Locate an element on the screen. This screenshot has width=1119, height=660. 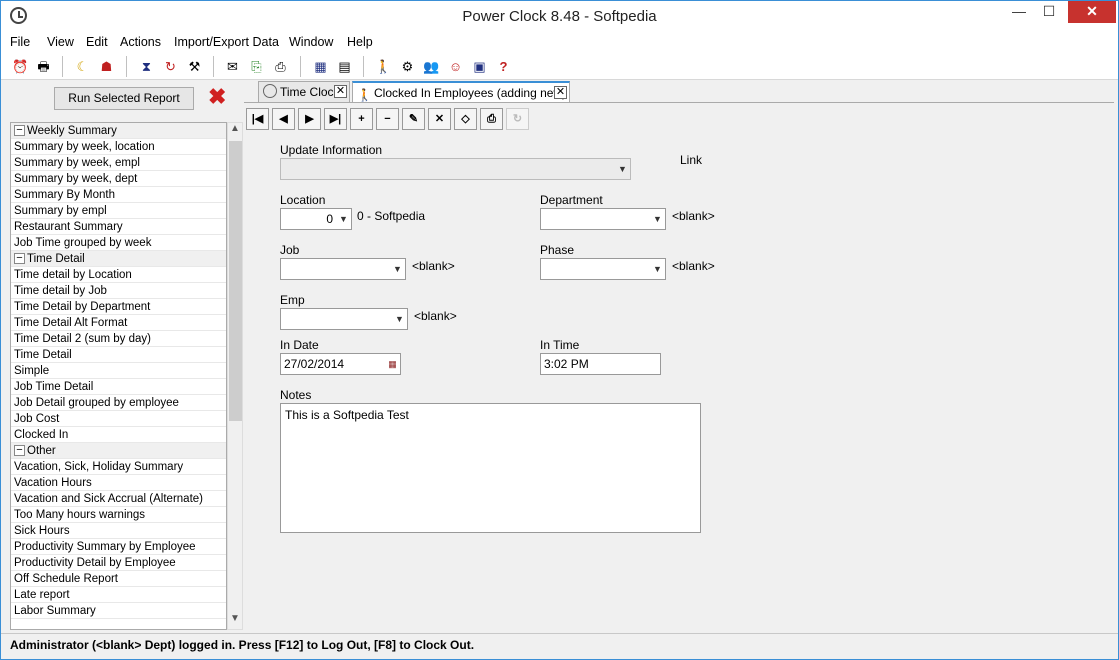
phase-dropdown: ▼ is located at coordinates (603, 269).